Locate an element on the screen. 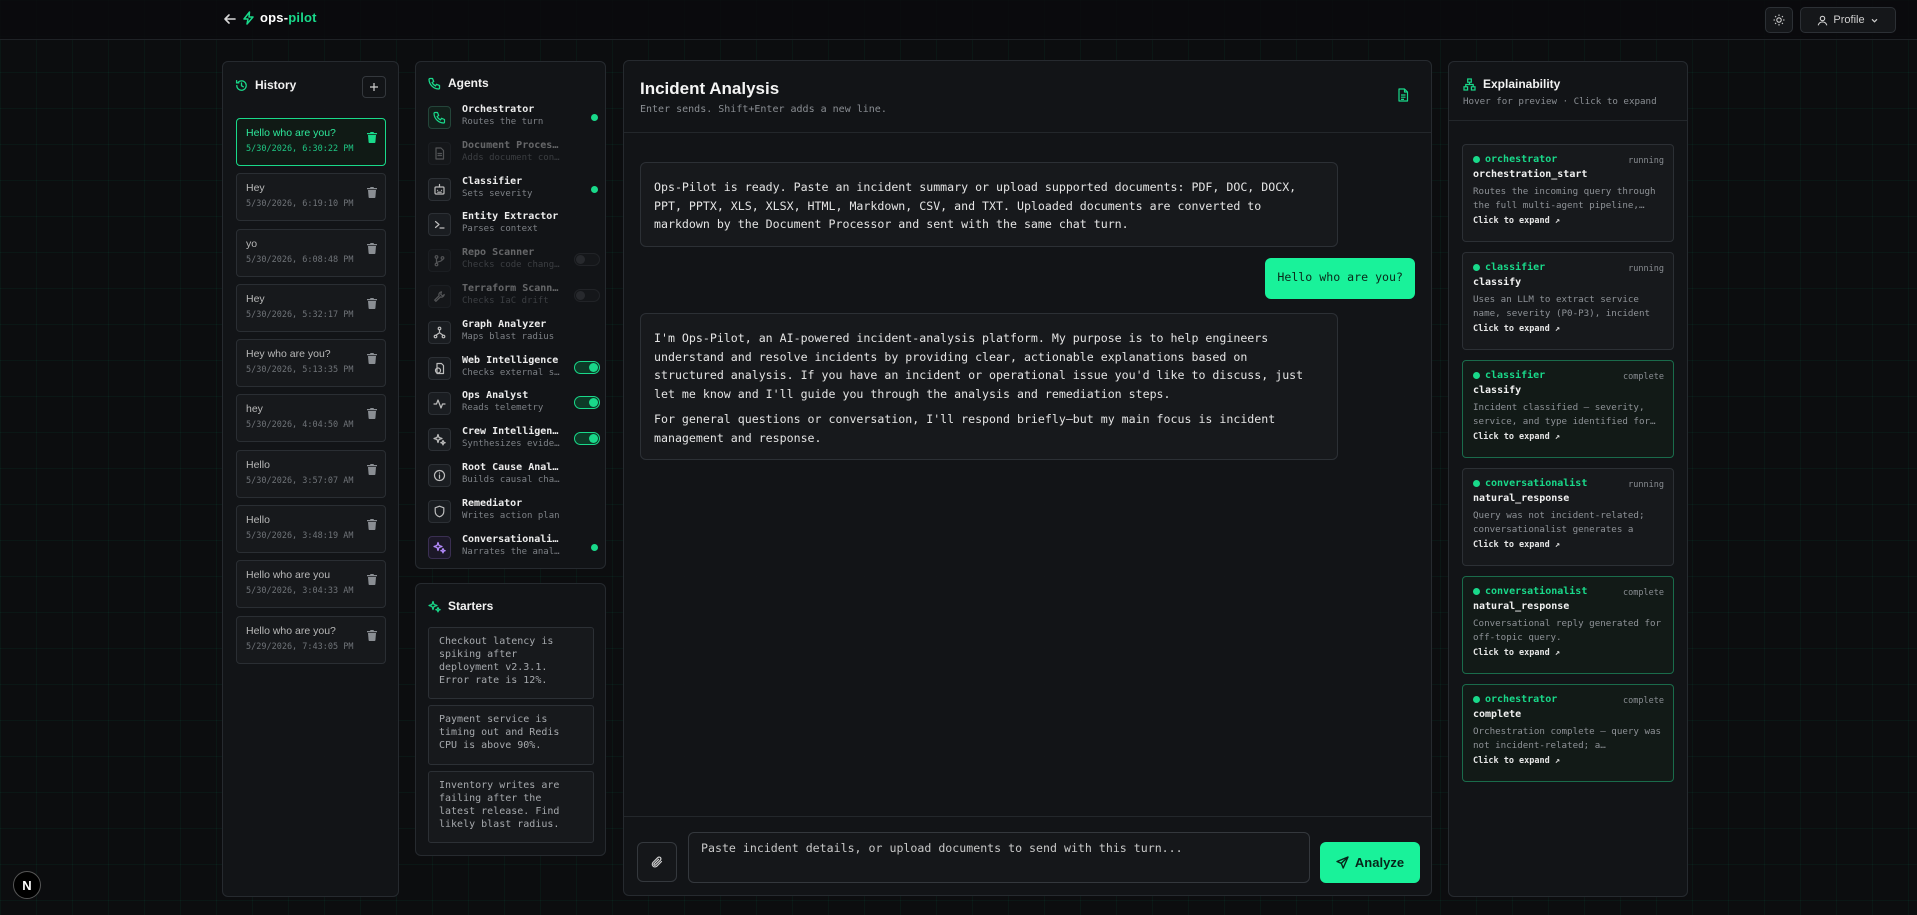 This screenshot has height=915, width=1917. history-item-title: yo is located at coordinates (252, 243).